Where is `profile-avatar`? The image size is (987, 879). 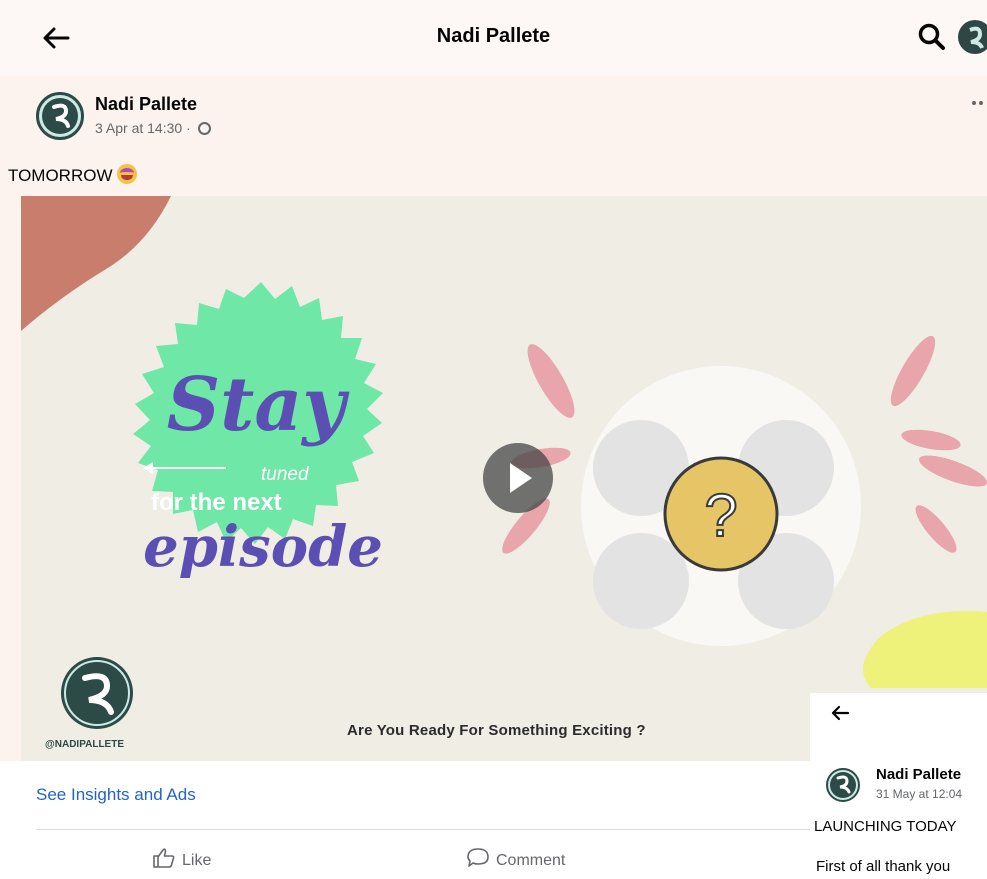
profile-avatar is located at coordinates (972, 37).